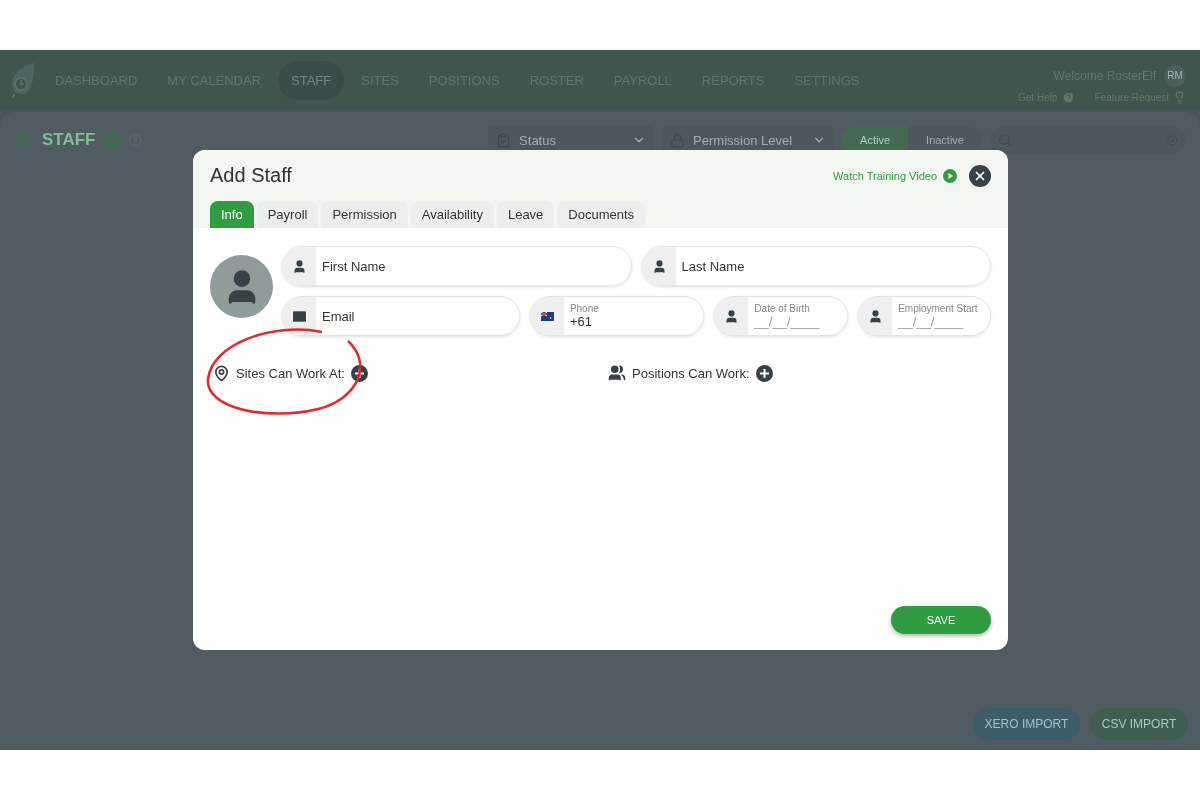 The image size is (1200, 800). What do you see at coordinates (525, 214) in the screenshot?
I see `dialog-tab: Leave` at bounding box center [525, 214].